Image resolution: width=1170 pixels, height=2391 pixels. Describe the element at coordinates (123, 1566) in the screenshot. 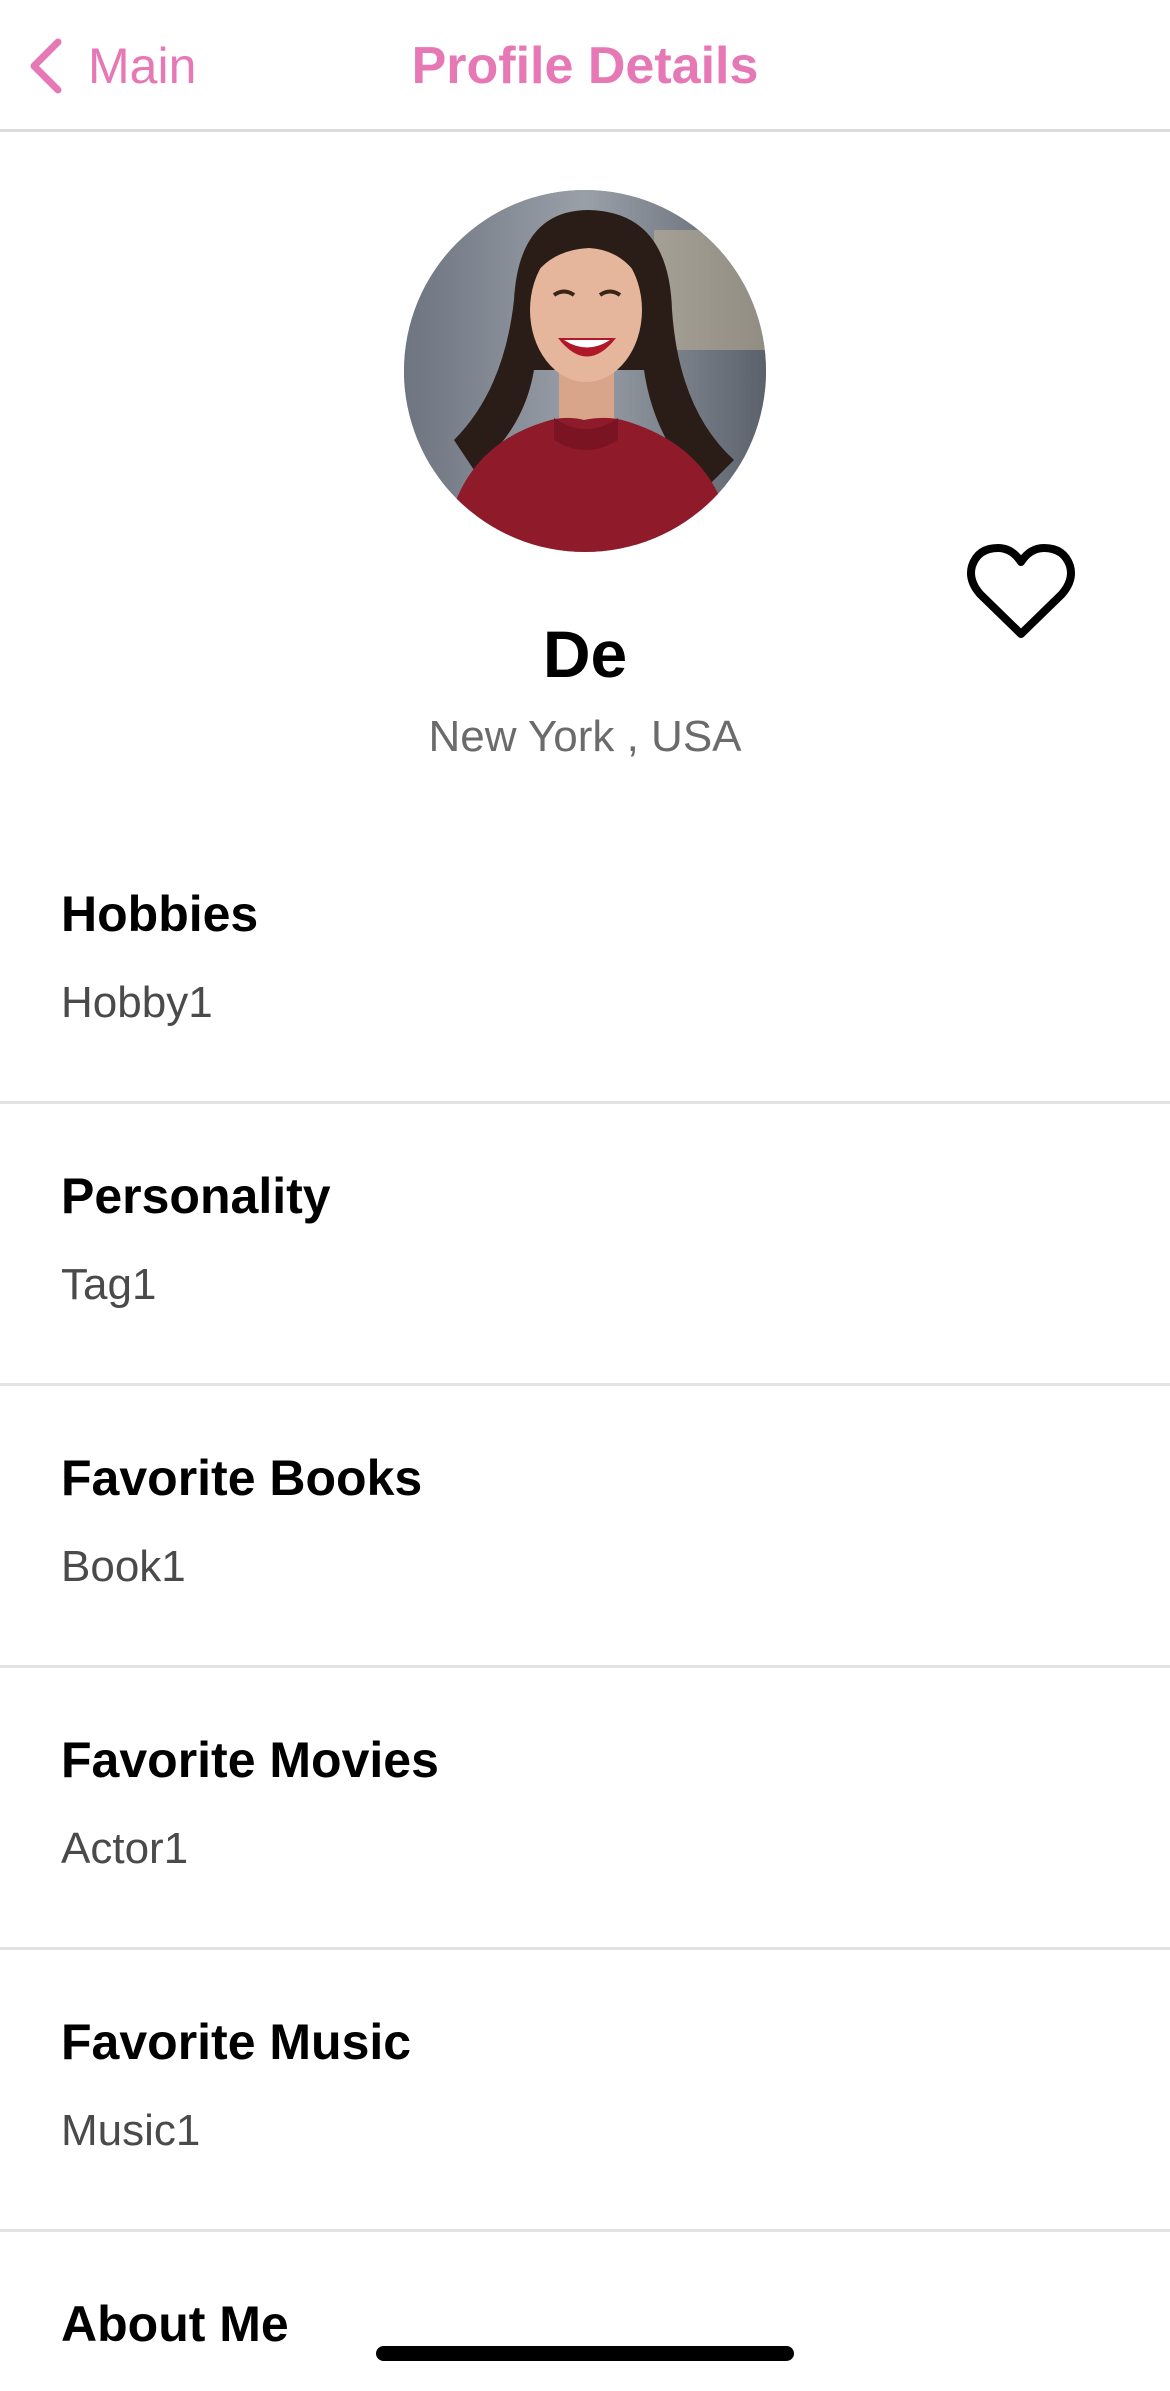

I see `section-value: Book1` at that location.